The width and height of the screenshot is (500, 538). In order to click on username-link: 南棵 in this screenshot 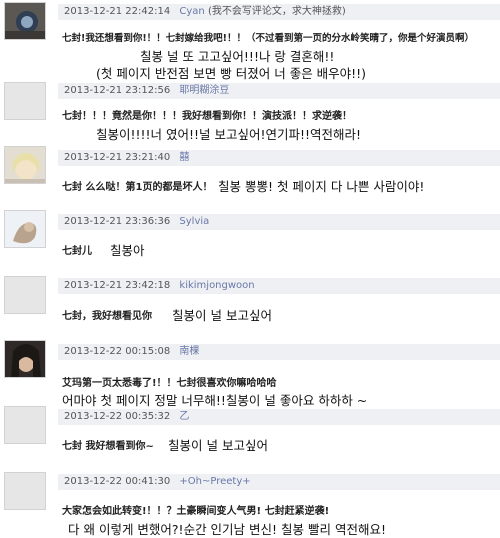, I will do `click(189, 351)`.